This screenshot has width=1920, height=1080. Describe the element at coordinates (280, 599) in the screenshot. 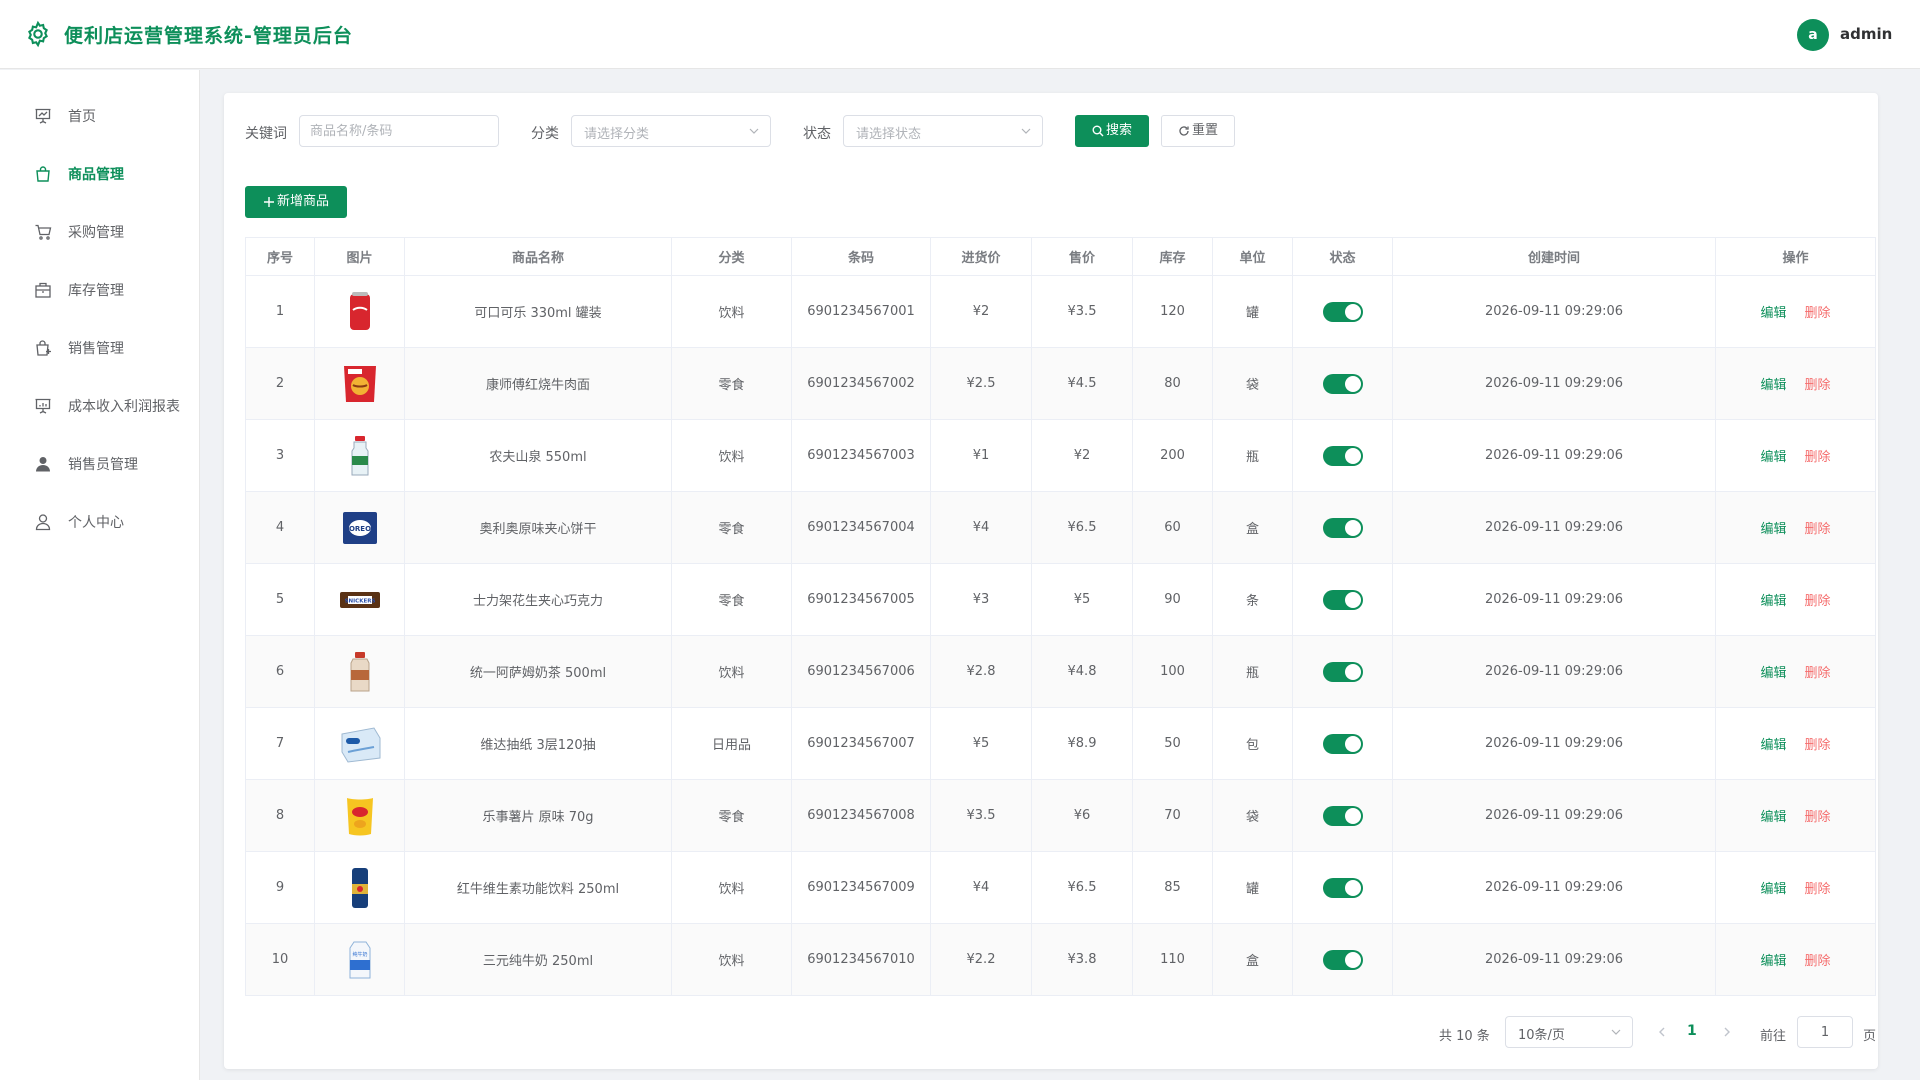

I see `cell-index: 5` at that location.